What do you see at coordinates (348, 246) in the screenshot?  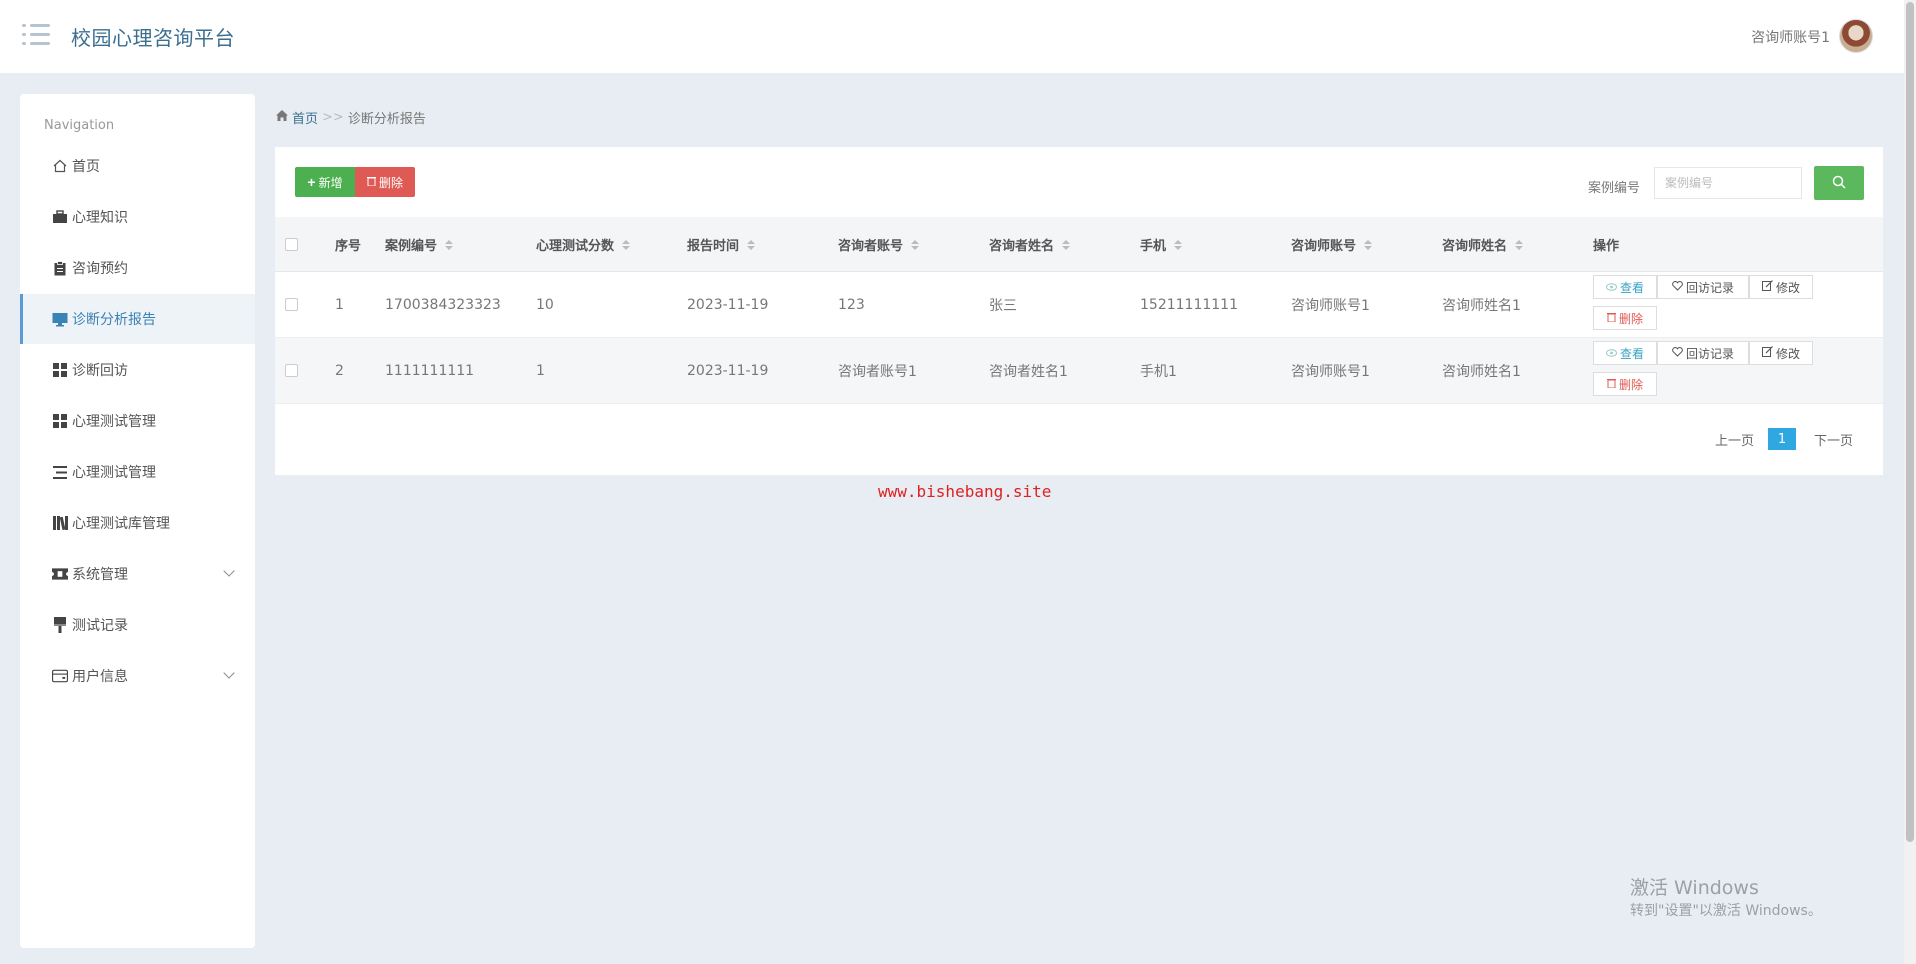 I see `column-header-index: 序号` at bounding box center [348, 246].